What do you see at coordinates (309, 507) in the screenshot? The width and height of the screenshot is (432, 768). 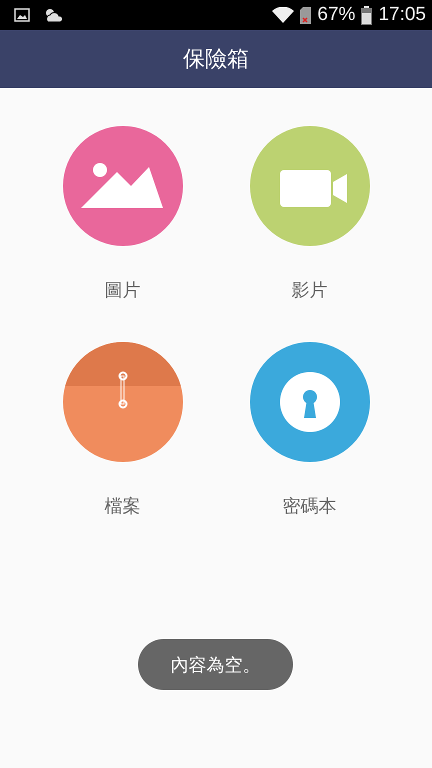 I see `tile-label: 密碼本` at bounding box center [309, 507].